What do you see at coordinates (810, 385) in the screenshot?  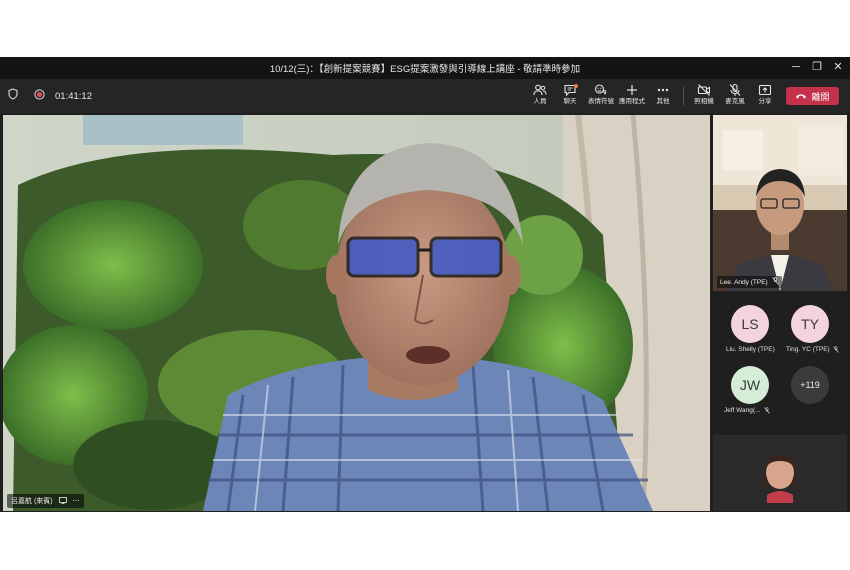 I see `more-participants-button: +119` at bounding box center [810, 385].